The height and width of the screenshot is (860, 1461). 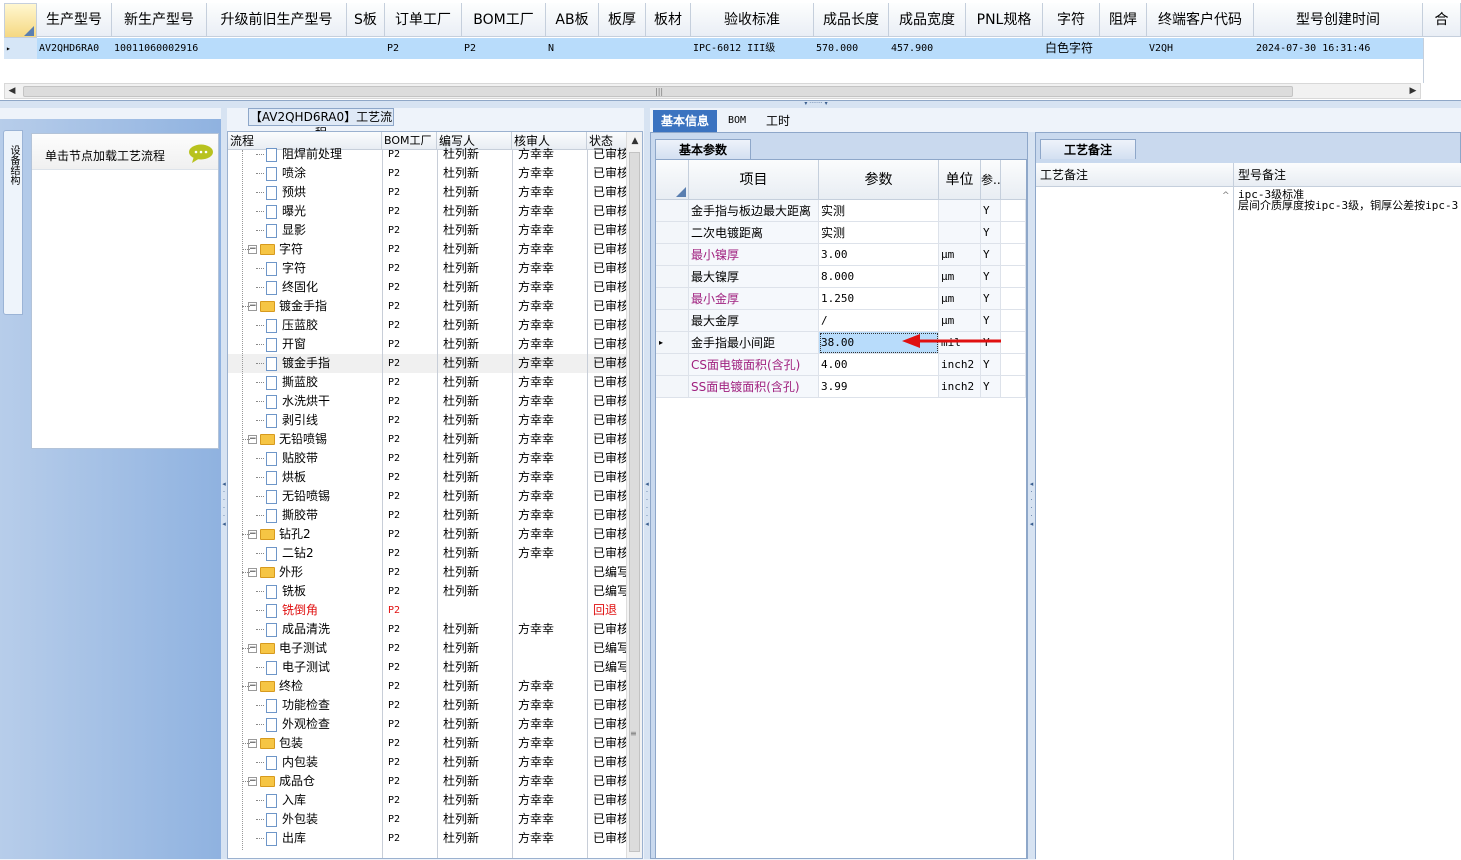 I want to click on param-col-unit: 单位, so click(x=960, y=180).